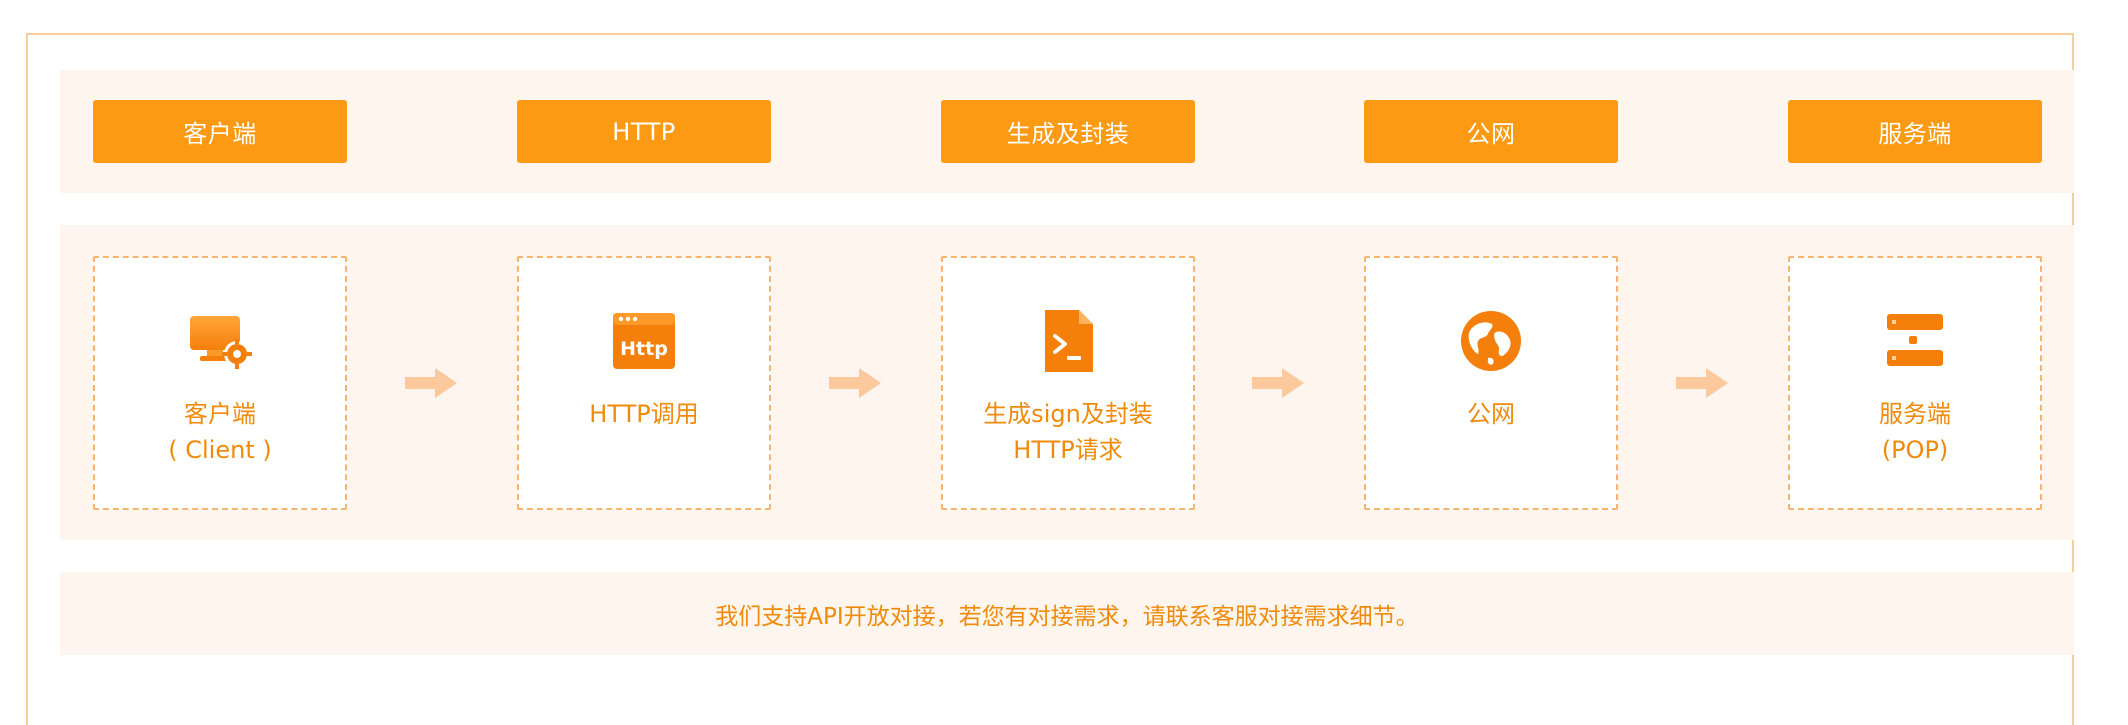 This screenshot has height=725, width=2128. What do you see at coordinates (220, 383) in the screenshot?
I see `step-card-client: 客户端 ( Client )` at bounding box center [220, 383].